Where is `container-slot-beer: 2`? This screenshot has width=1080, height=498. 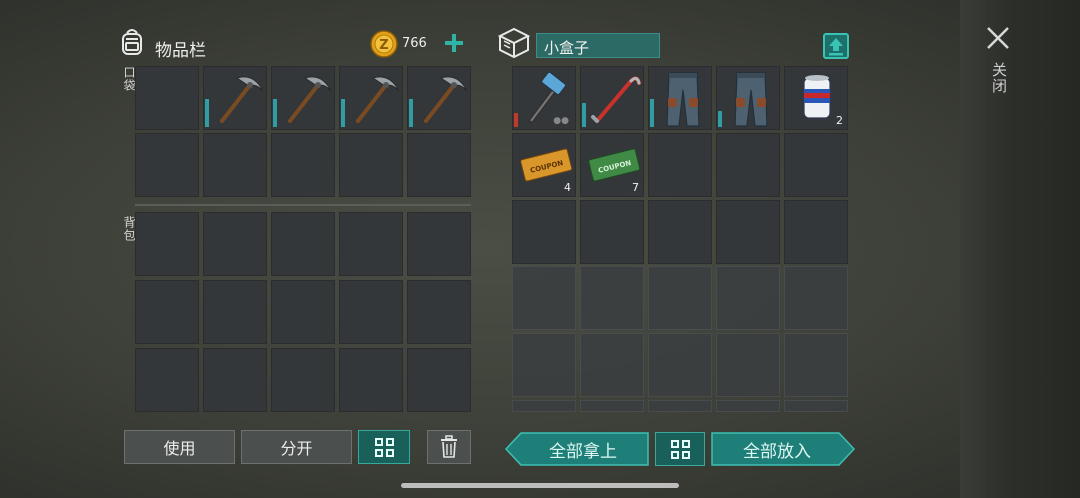 container-slot-beer: 2 is located at coordinates (816, 98).